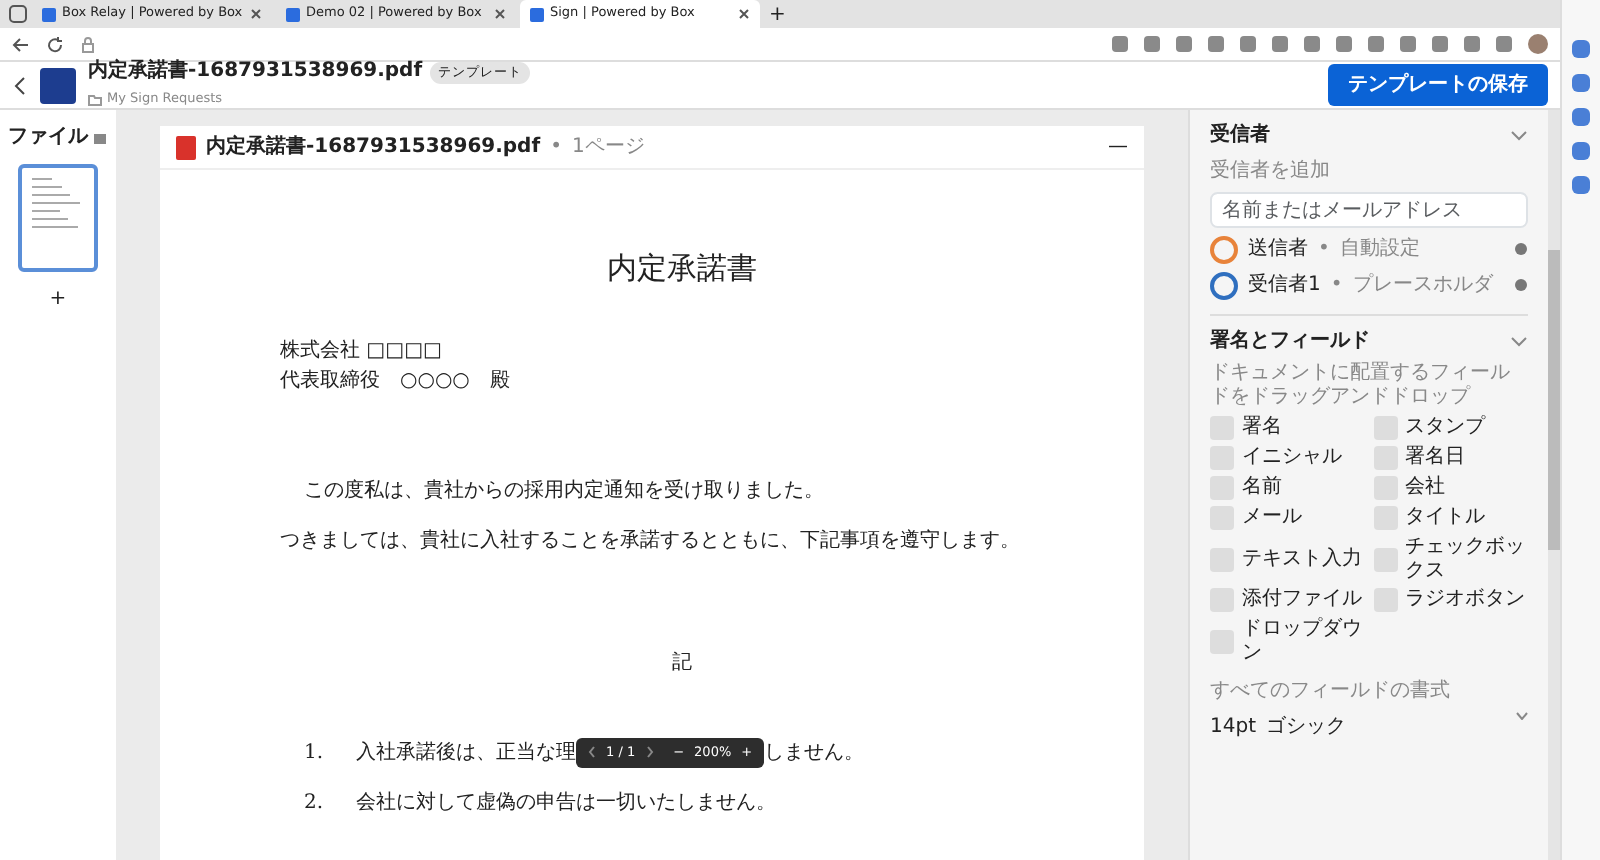  I want to click on page-count: 1ページ, so click(608, 148).